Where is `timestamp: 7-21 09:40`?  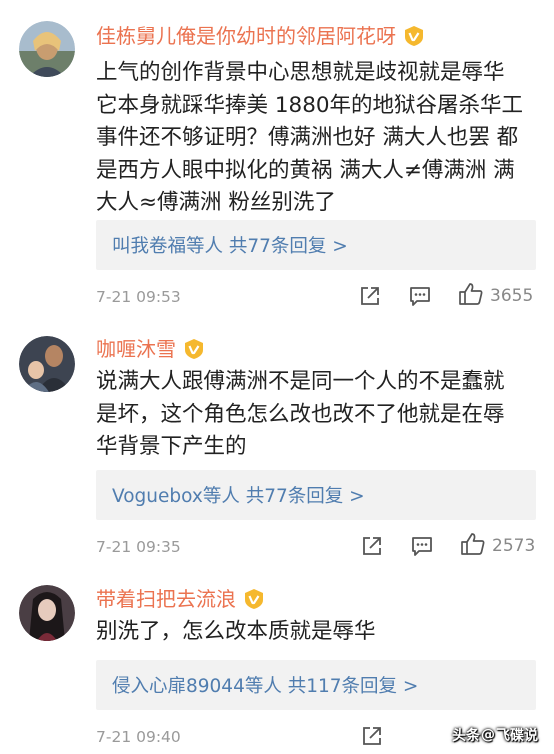
timestamp: 7-21 09:40 is located at coordinates (138, 737).